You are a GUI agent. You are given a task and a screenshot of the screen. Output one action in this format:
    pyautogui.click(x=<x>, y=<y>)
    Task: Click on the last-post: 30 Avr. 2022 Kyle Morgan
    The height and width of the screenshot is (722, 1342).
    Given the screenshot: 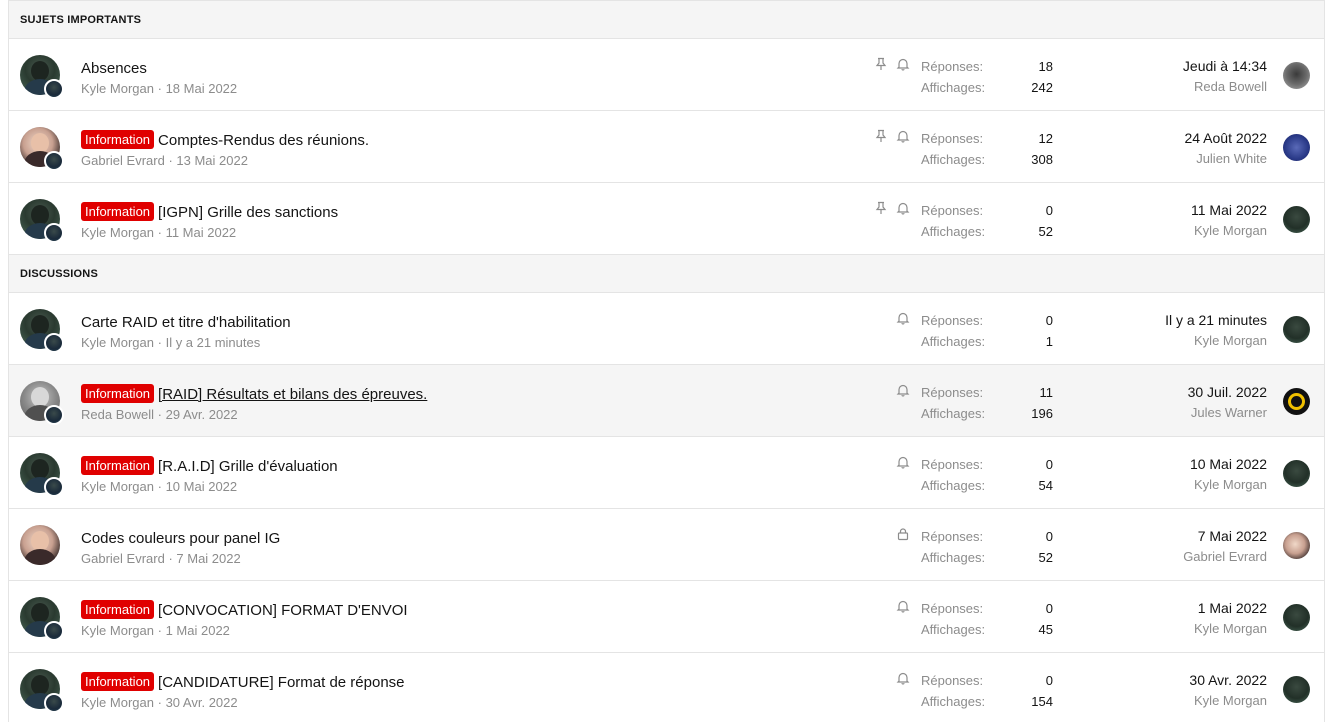 What is the action you would take?
    pyautogui.click(x=1228, y=691)
    